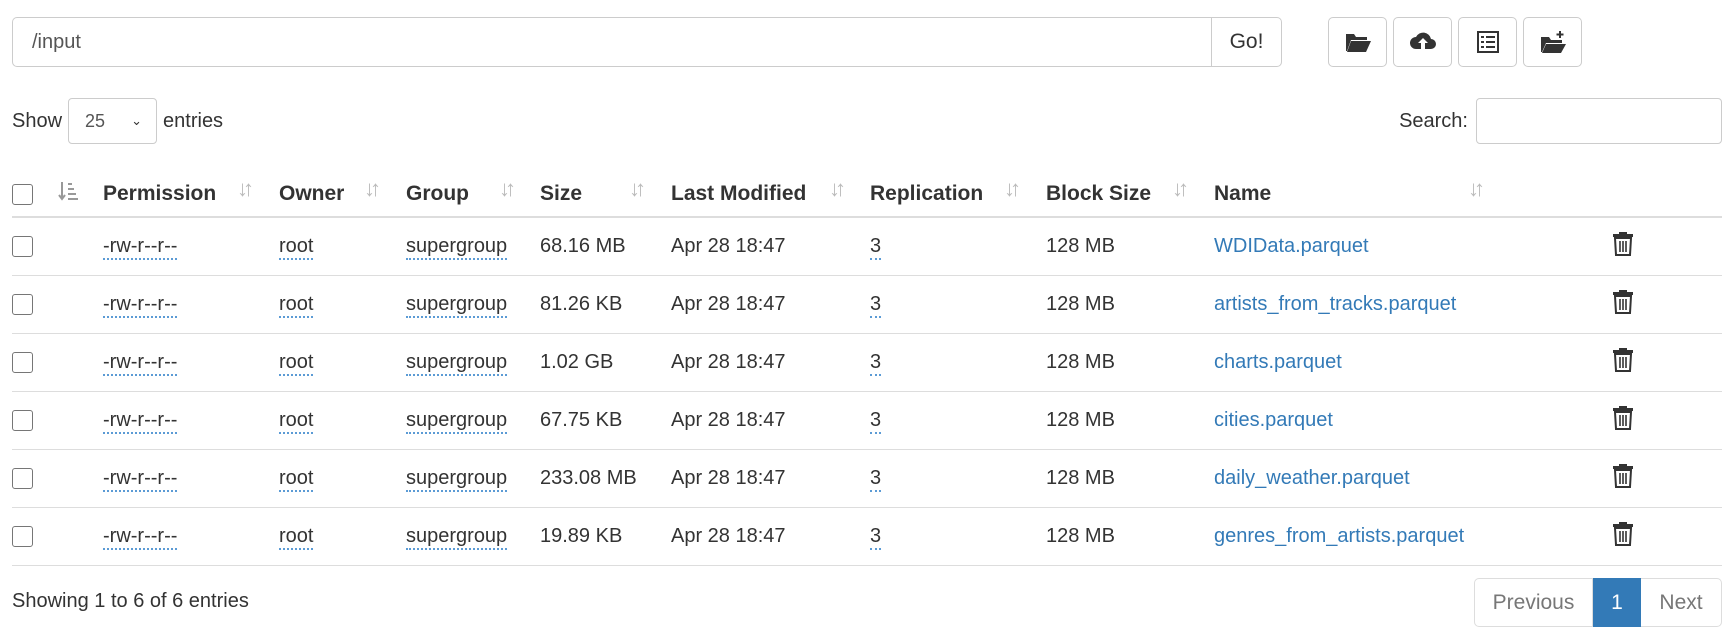 This screenshot has width=1732, height=643. Describe the element at coordinates (95, 120) in the screenshot. I see `entries-selected-value: 25` at that location.